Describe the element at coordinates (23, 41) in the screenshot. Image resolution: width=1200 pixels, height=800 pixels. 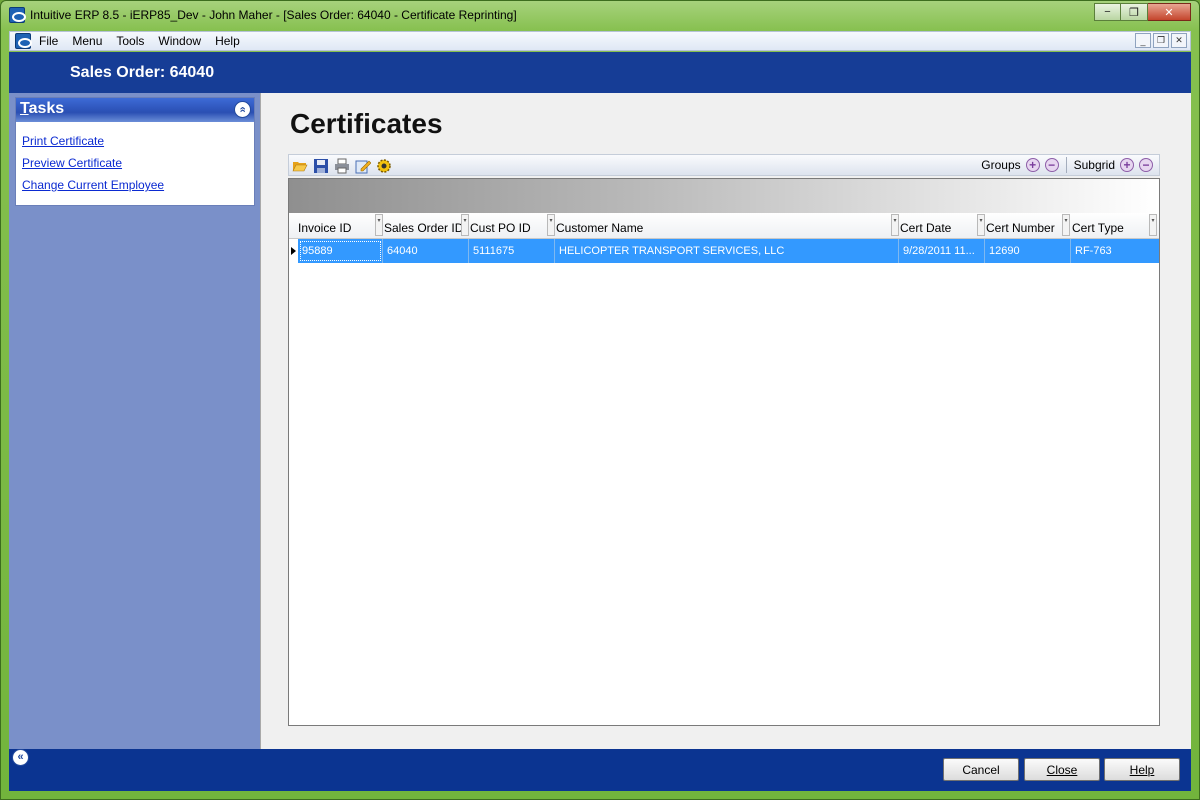
I see `document-menu-icon` at that location.